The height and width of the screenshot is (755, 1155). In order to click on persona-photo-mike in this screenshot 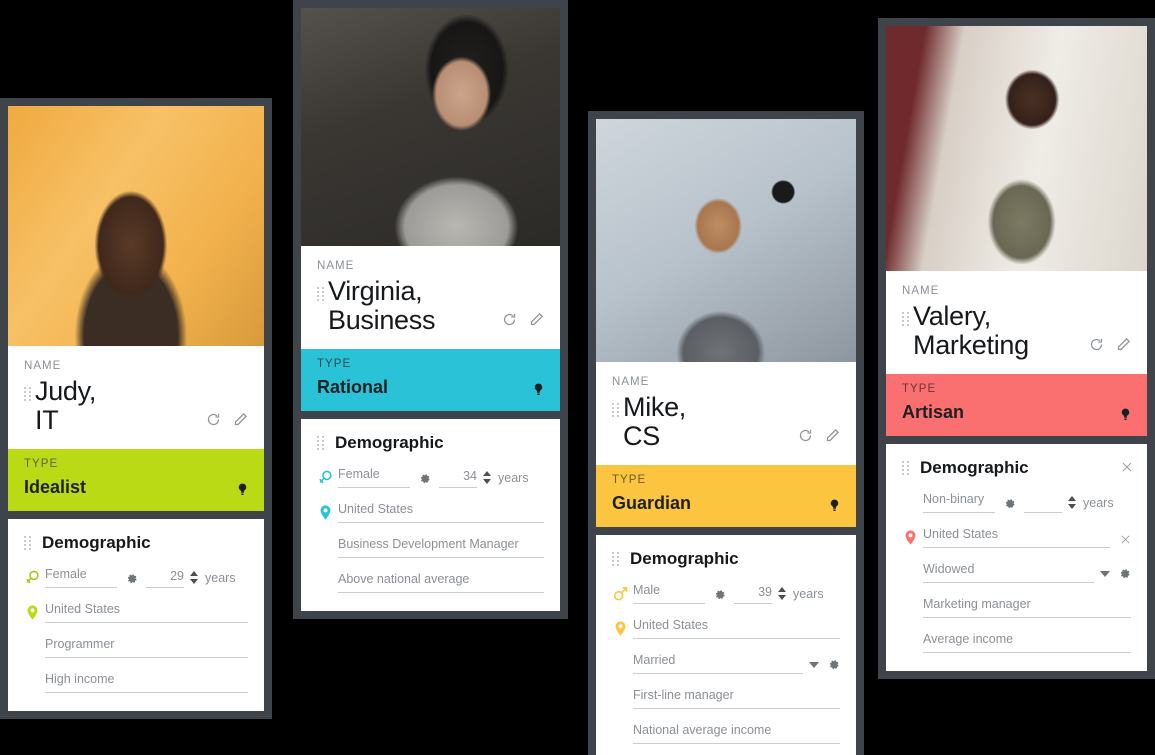, I will do `click(726, 240)`.